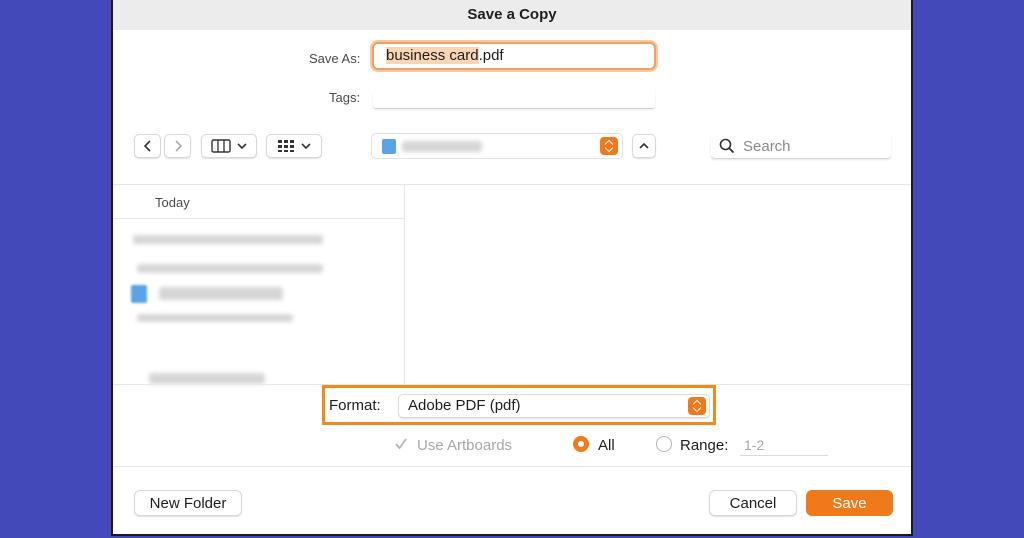 This screenshot has width=1024, height=538. What do you see at coordinates (514, 56) in the screenshot?
I see `save-as-input: business card.pdf` at bounding box center [514, 56].